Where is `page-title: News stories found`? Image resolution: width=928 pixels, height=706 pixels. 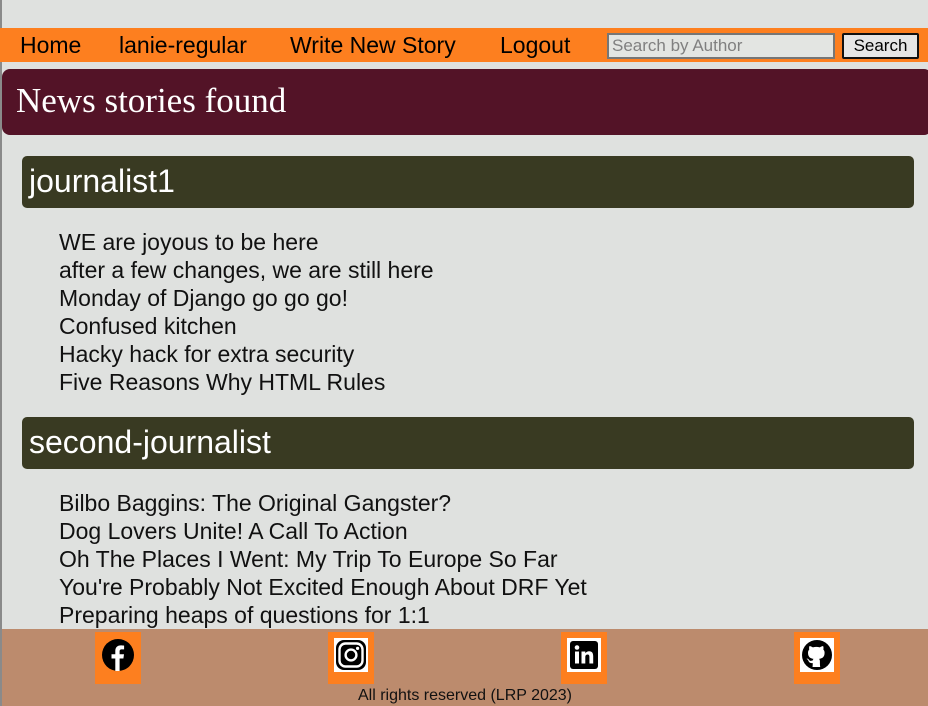 page-title: News stories found is located at coordinates (151, 100).